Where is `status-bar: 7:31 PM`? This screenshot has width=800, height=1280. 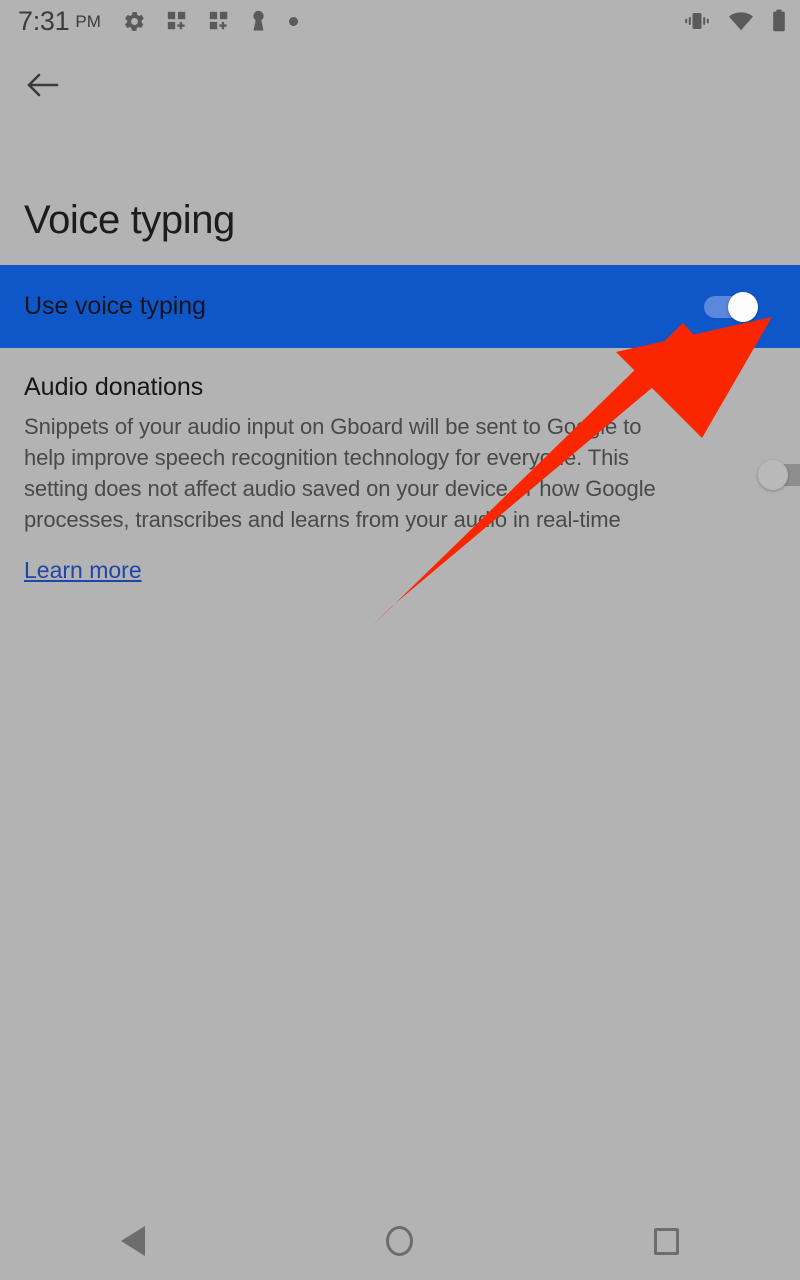 status-bar: 7:31 PM is located at coordinates (400, 21).